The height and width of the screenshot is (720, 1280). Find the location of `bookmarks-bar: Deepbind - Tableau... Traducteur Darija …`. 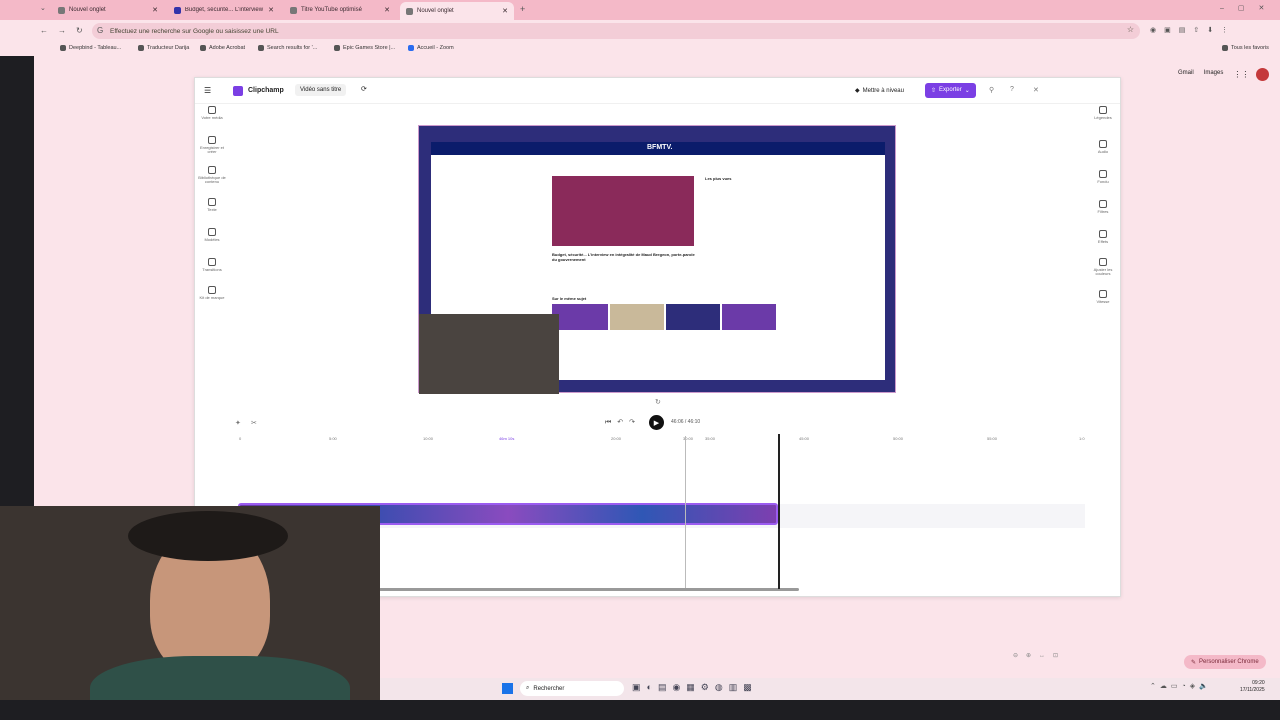

bookmarks-bar: Deepbind - Tableau... Traducteur Darija … is located at coordinates (640, 49).